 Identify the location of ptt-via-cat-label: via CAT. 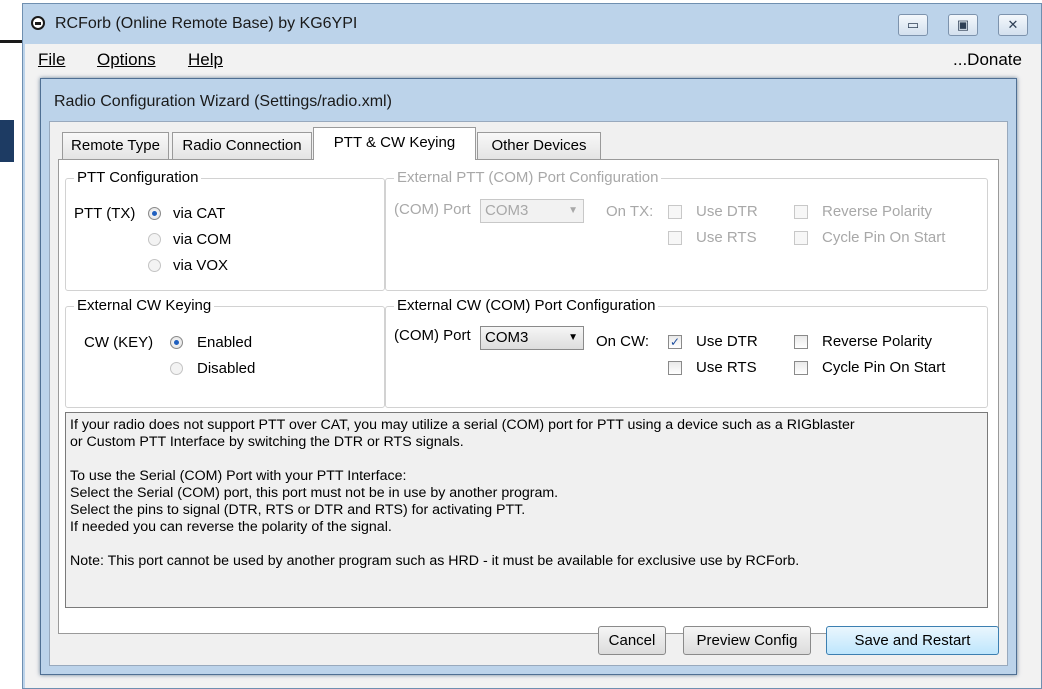
(199, 213).